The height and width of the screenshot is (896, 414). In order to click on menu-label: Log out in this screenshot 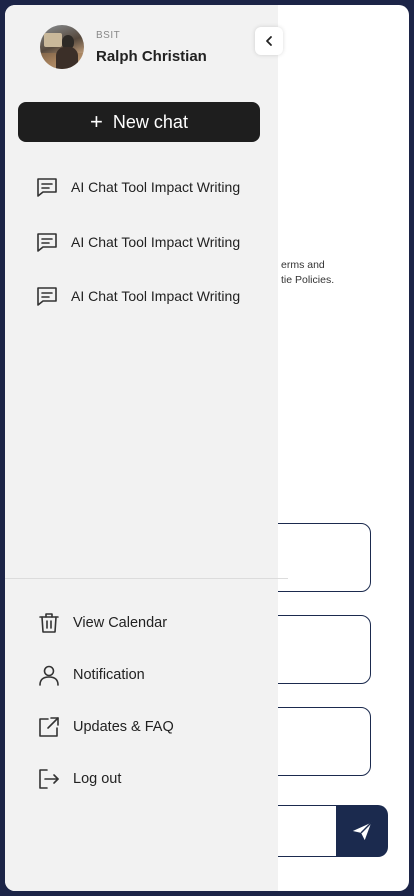, I will do `click(97, 779)`.